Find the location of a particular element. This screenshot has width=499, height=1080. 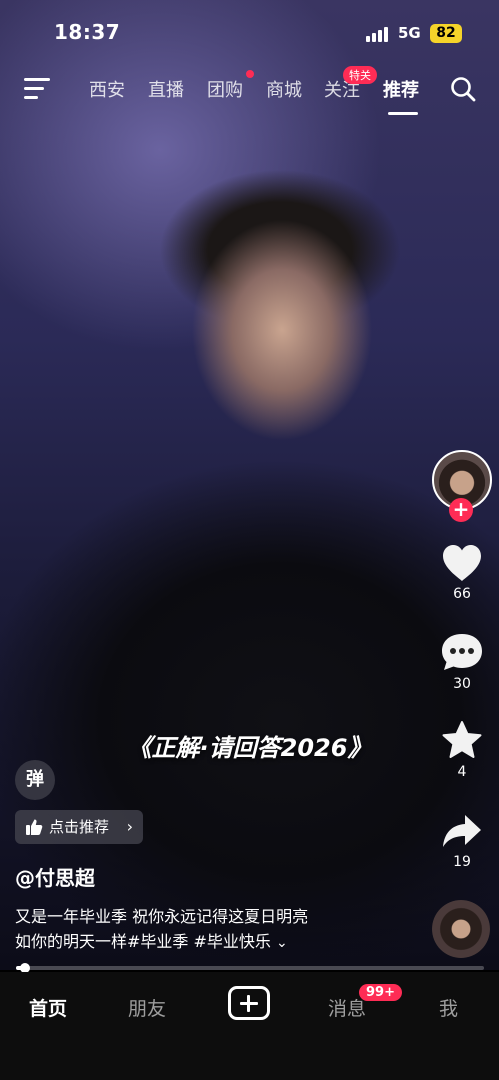

comment-button: 30 is located at coordinates (462, 662).